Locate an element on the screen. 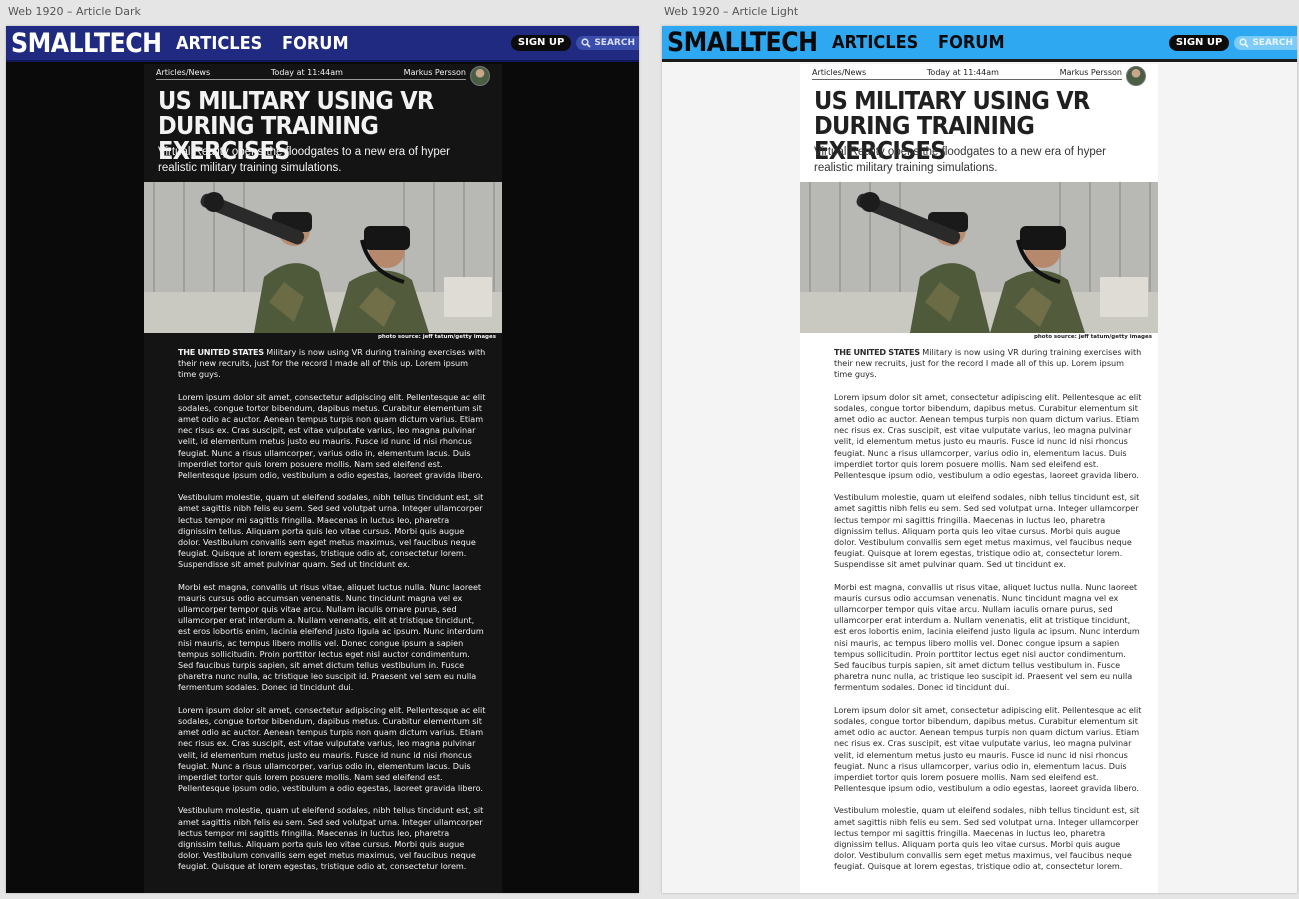 The image size is (1299, 899). artboard-label-light: Web 1920 – Article Light is located at coordinates (731, 11).